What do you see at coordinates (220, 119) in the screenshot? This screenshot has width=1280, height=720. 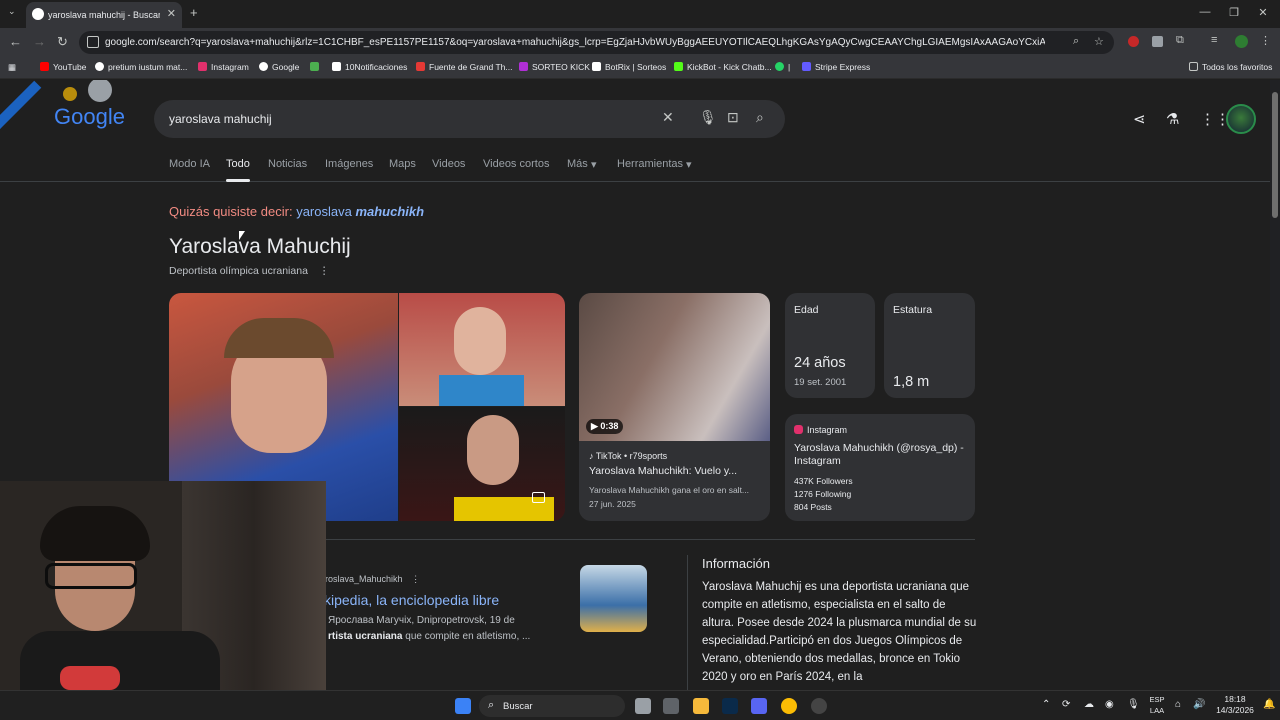 I see `search-input: yaroslava mahuchij` at bounding box center [220, 119].